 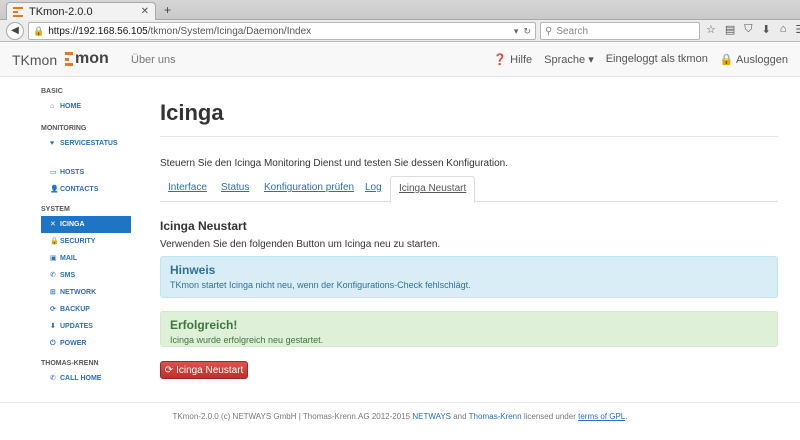 What do you see at coordinates (235, 187) in the screenshot?
I see `tab-status: Status` at bounding box center [235, 187].